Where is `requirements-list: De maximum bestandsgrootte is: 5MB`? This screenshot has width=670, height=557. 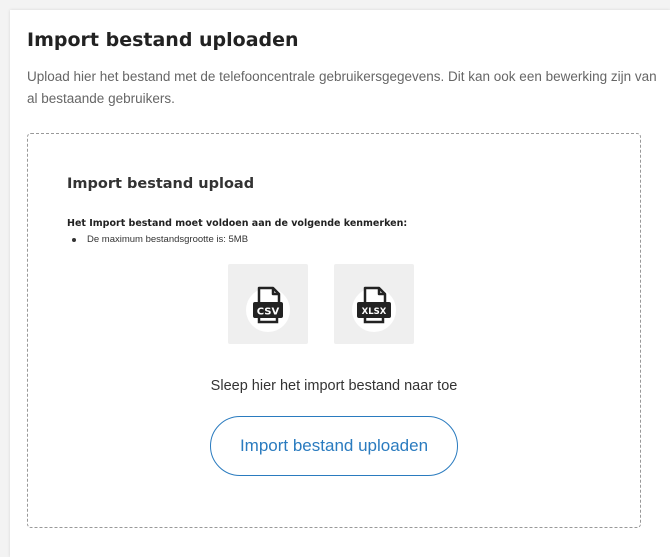 requirements-list: De maximum bestandsgrootte is: 5MB is located at coordinates (157, 239).